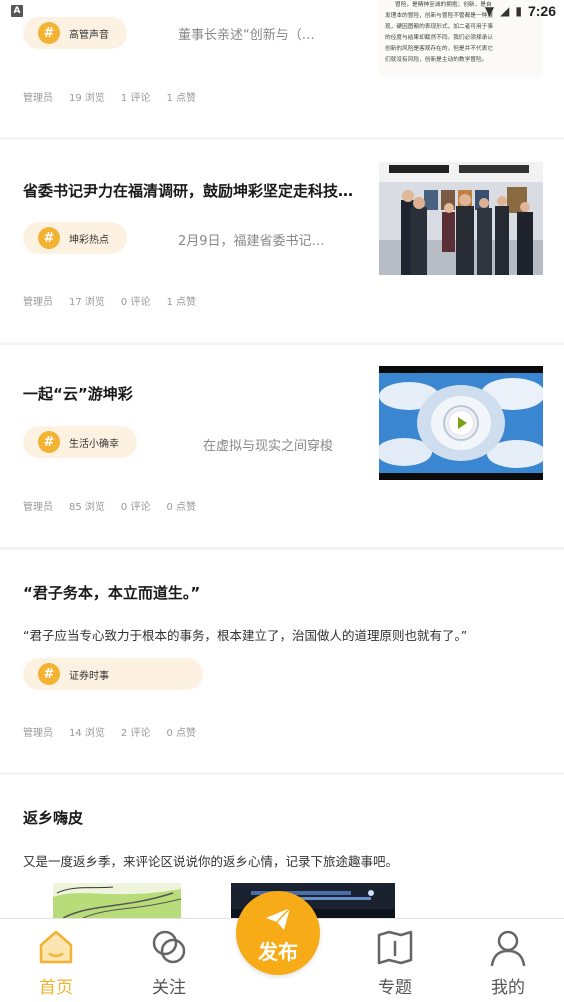 The width and height of the screenshot is (564, 1002). What do you see at coordinates (109, 300) in the screenshot?
I see `post-meta: 管理员 17 浏览 0 评论 1 点赞` at bounding box center [109, 300].